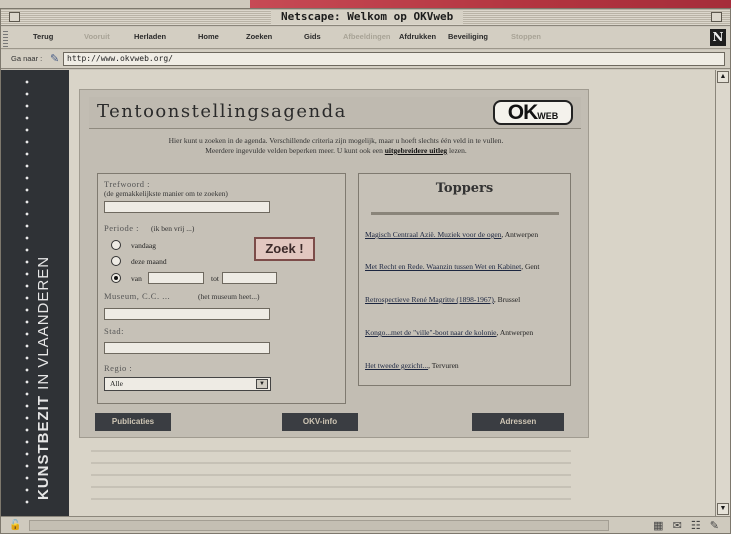 This screenshot has width=731, height=534. I want to click on date-to-input, so click(249, 278).